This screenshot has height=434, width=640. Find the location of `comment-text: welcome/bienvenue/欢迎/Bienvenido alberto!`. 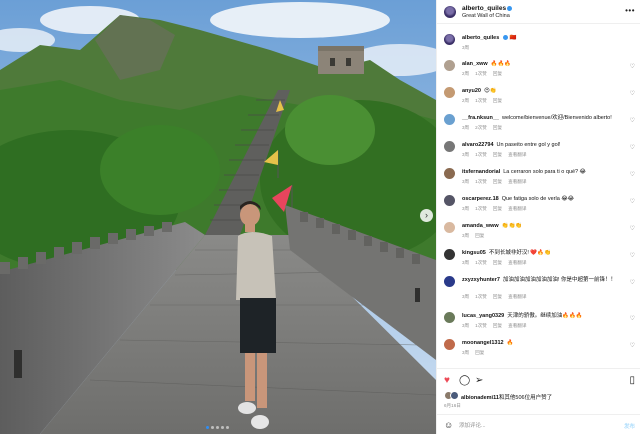

comment-text: welcome/bienvenue/欢迎/Bienvenido alberto! is located at coordinates (557, 118).